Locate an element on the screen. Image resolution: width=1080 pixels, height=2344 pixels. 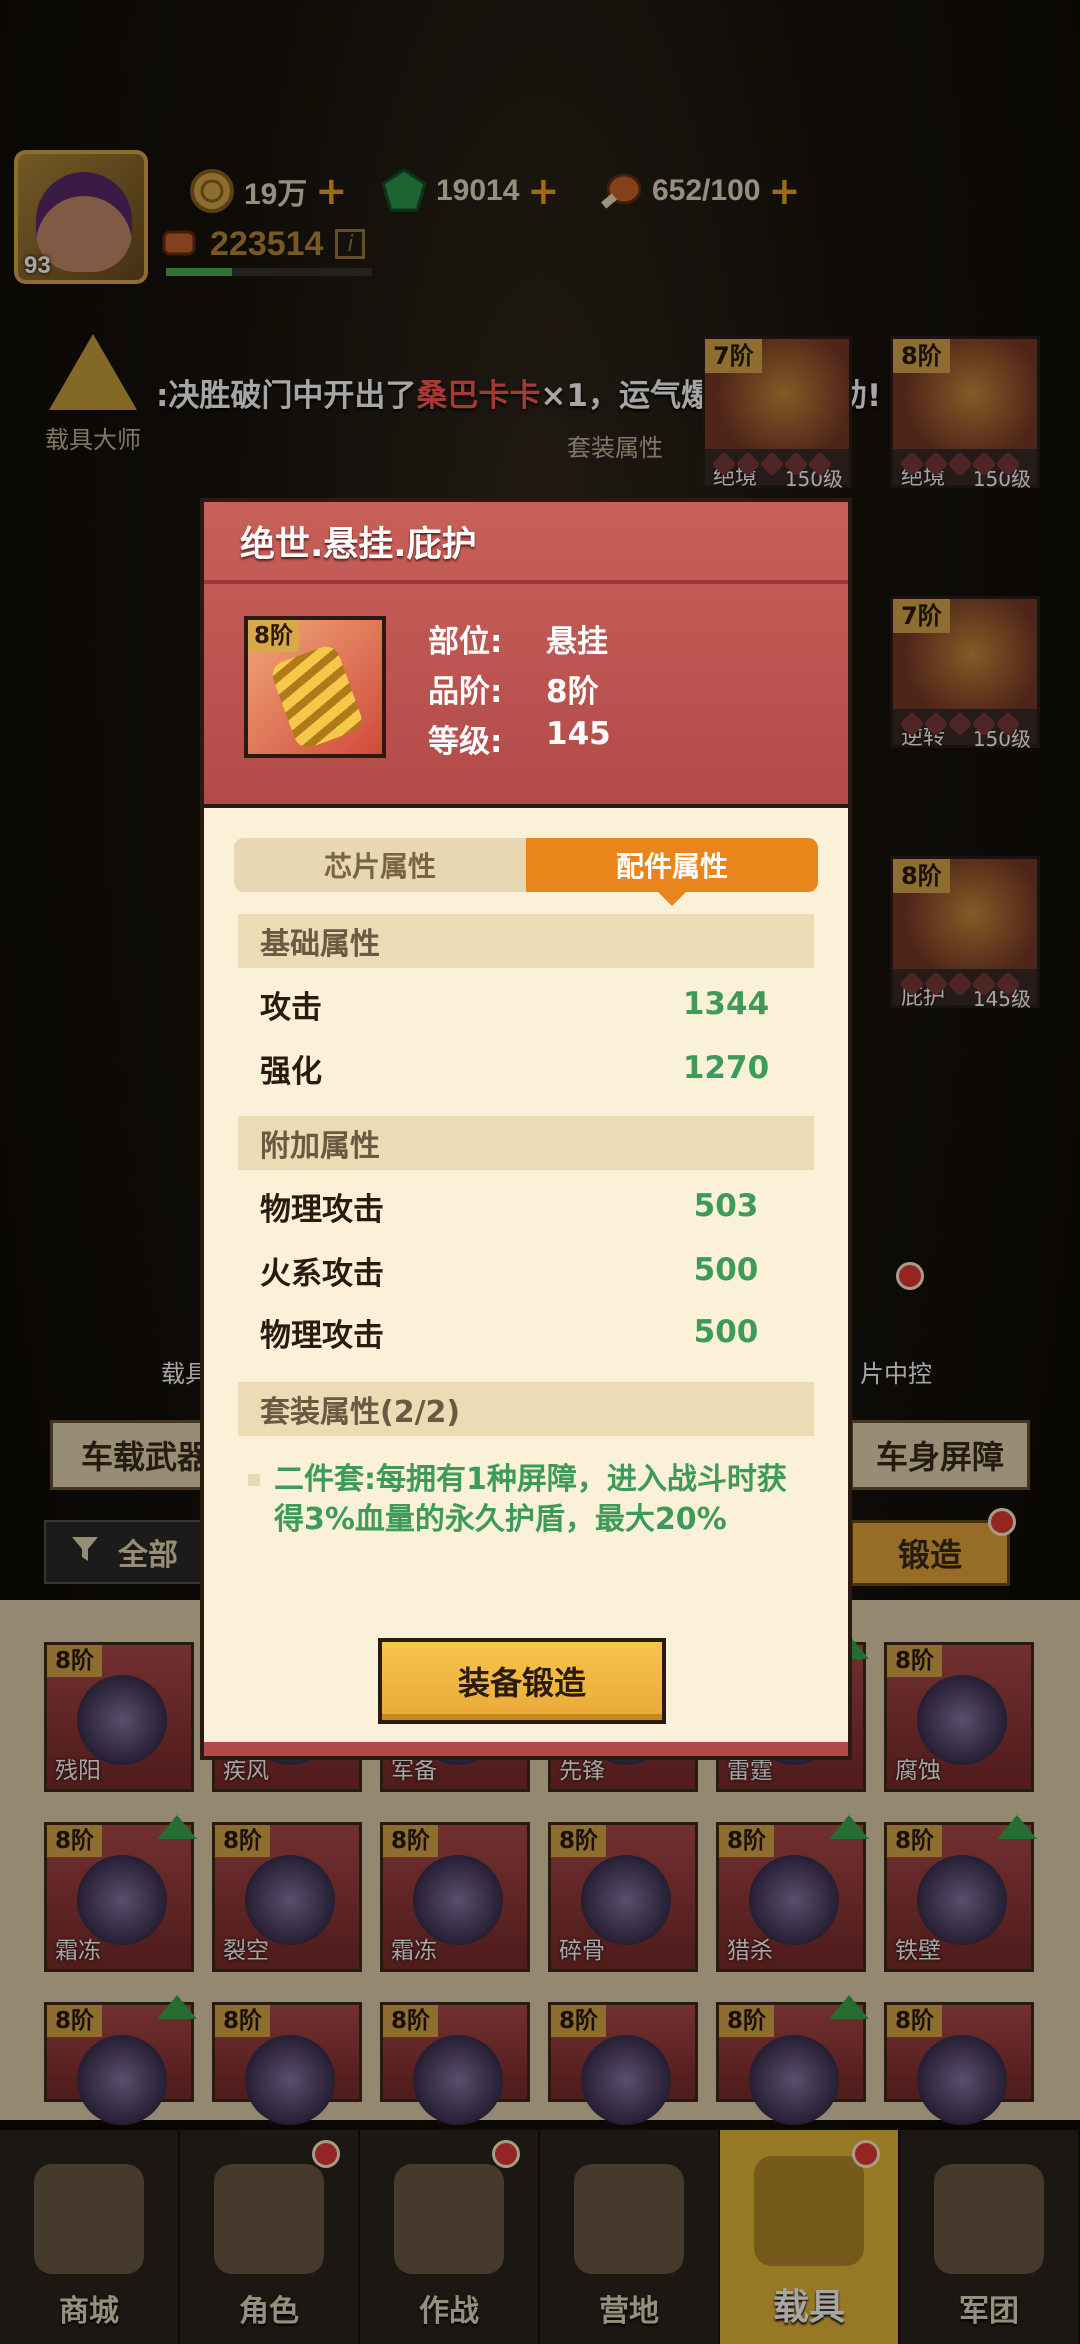
equipment-title: 绝世.悬挂.庇护 is located at coordinates (358, 545).